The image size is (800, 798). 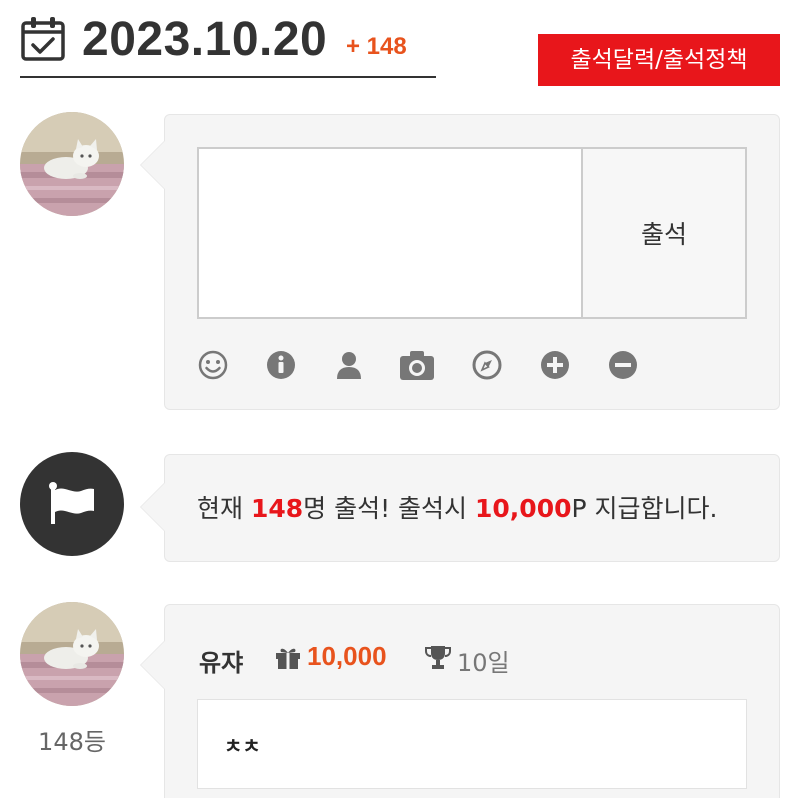 I want to click on info-icon, so click(x=281, y=365).